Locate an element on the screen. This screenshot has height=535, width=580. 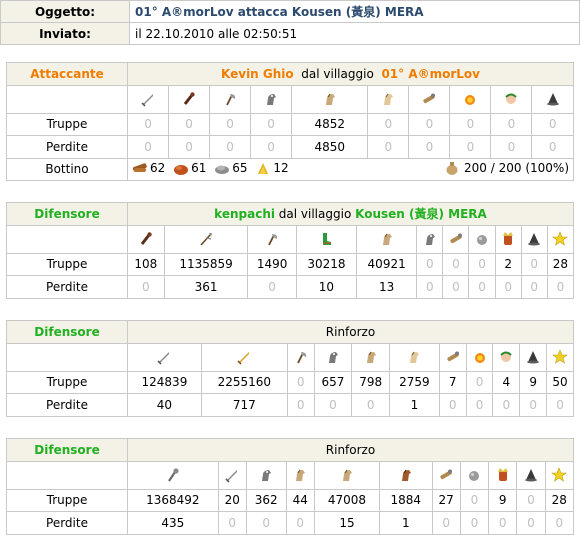
defender-player-link: kenpachi is located at coordinates (244, 214).